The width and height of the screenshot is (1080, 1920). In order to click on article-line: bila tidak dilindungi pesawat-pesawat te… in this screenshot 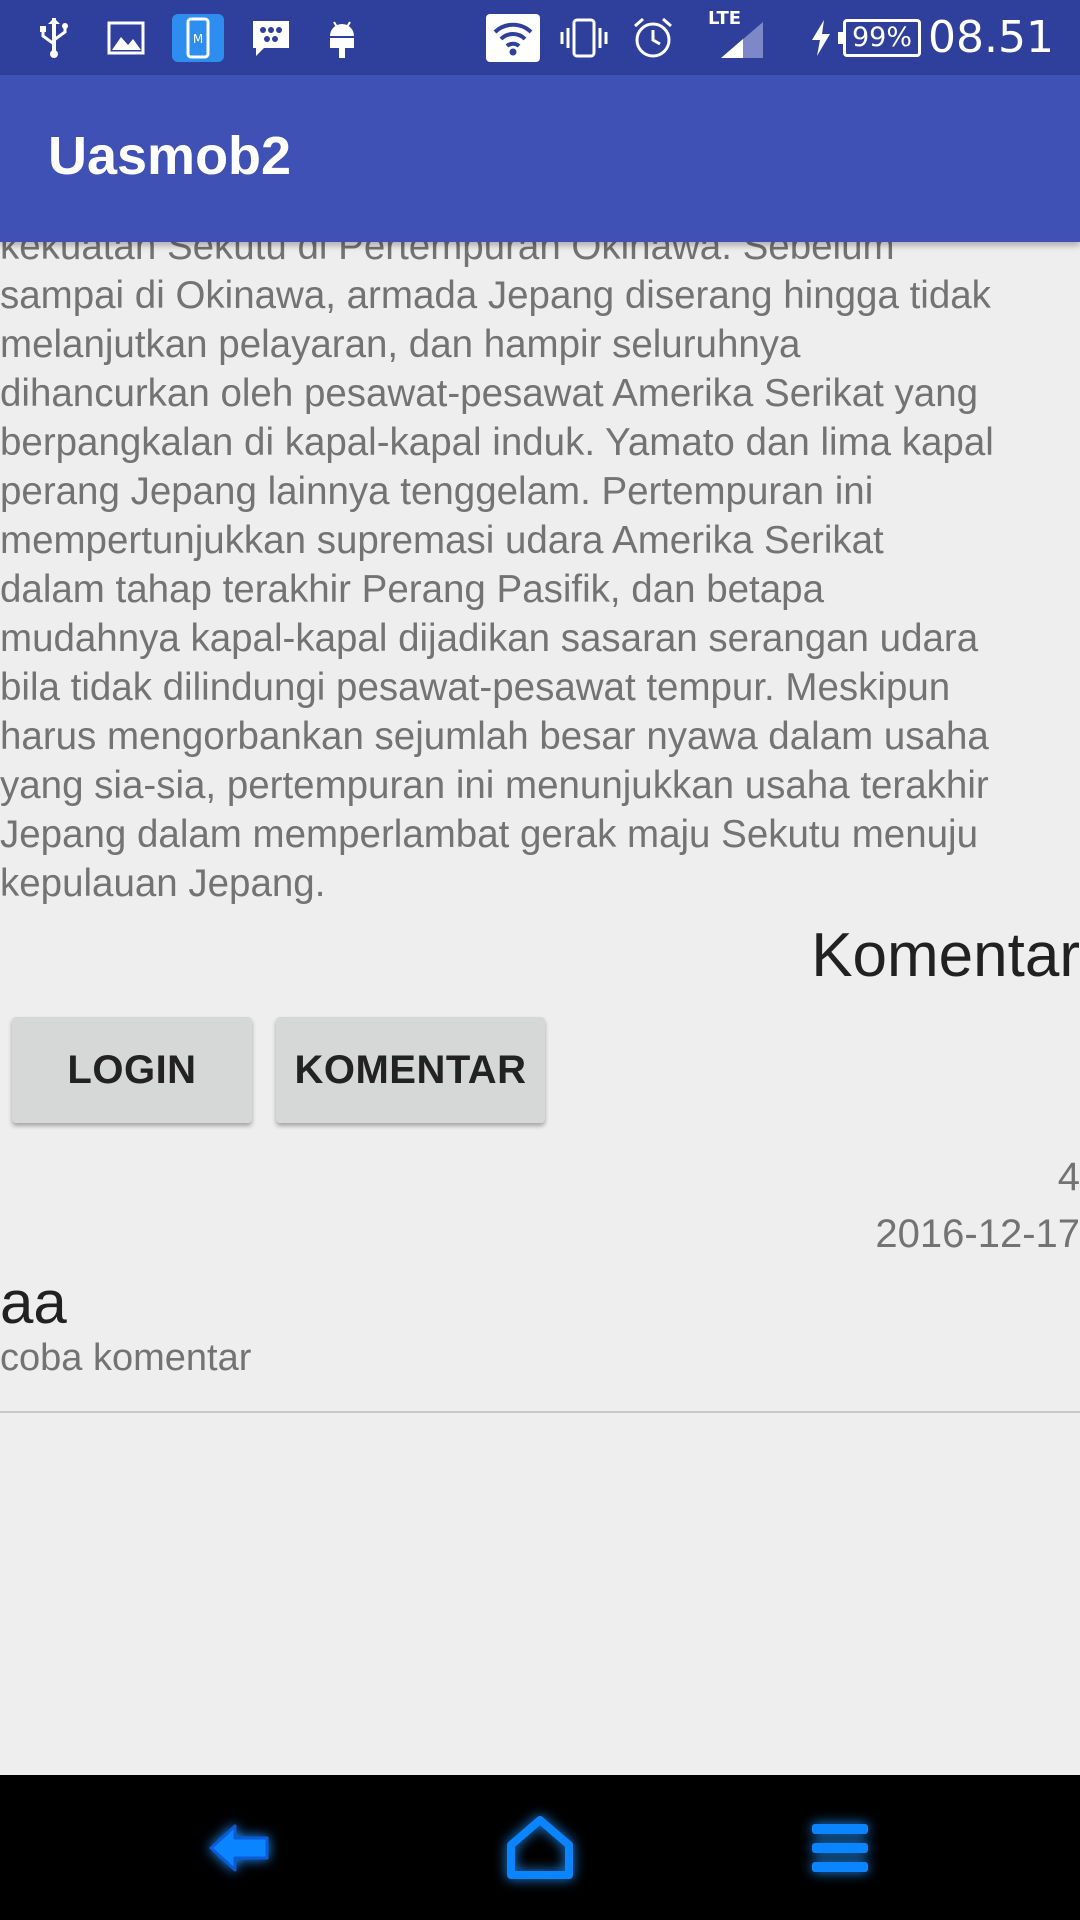, I will do `click(475, 687)`.